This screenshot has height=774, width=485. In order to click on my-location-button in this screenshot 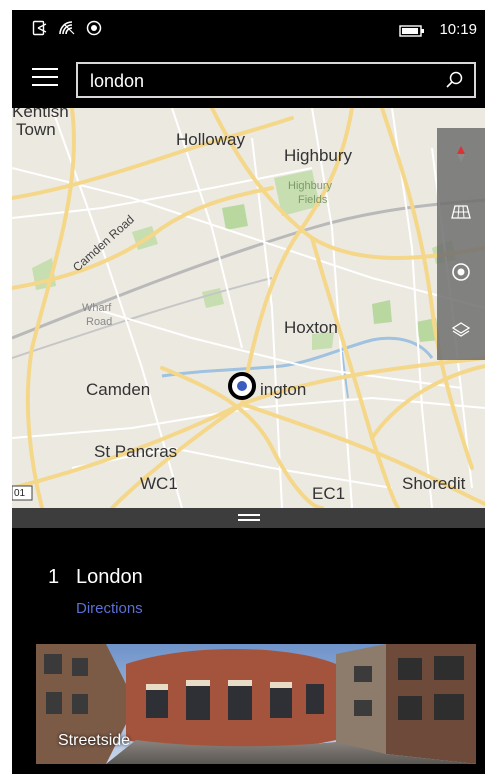, I will do `click(461, 272)`.